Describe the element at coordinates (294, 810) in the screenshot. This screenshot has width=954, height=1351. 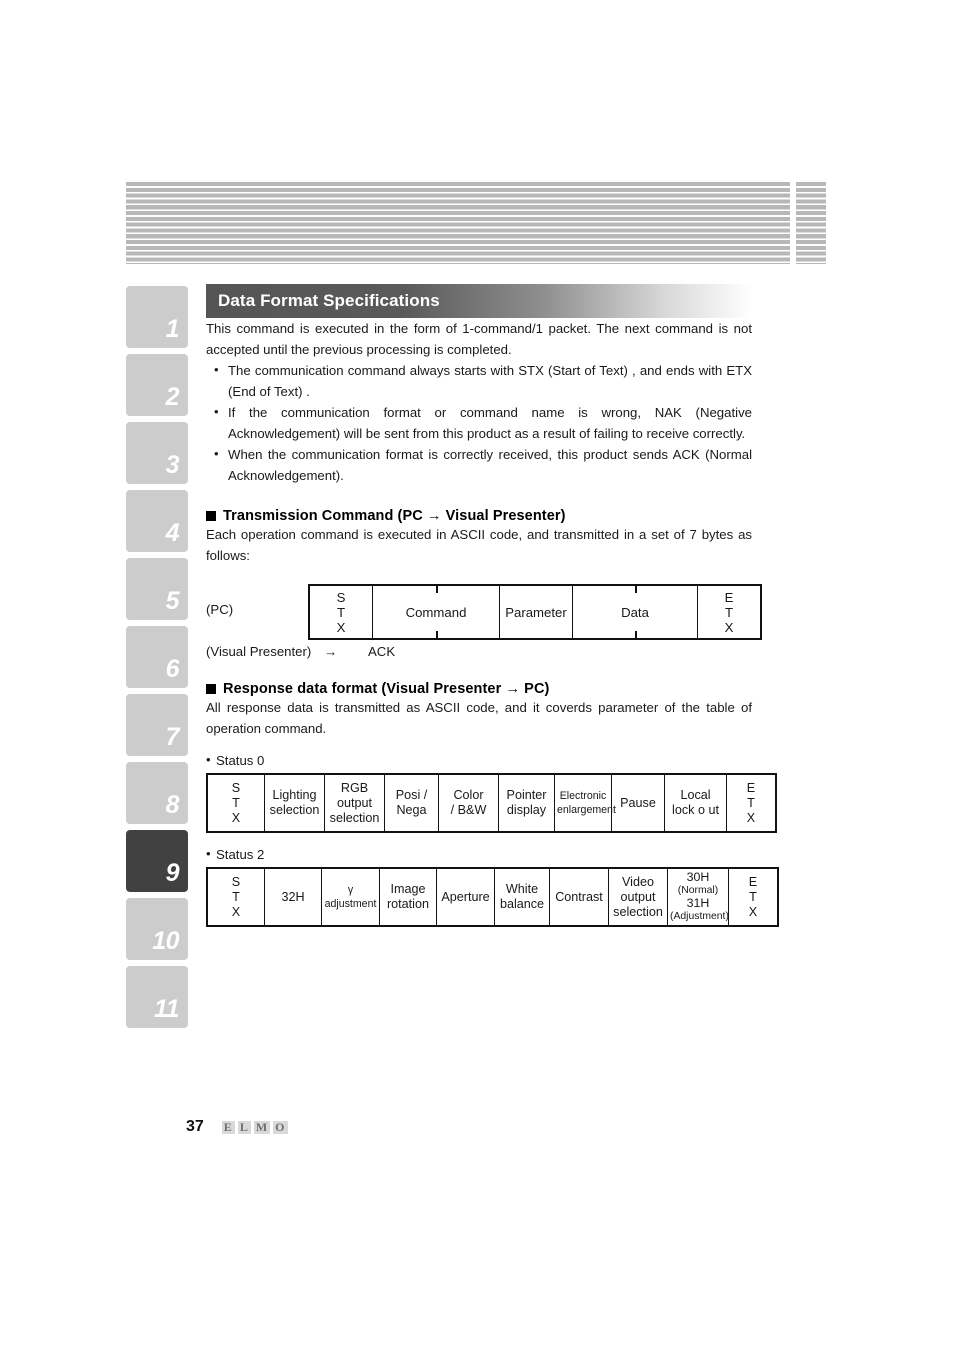
I see `status0-cell-line: selection` at that location.